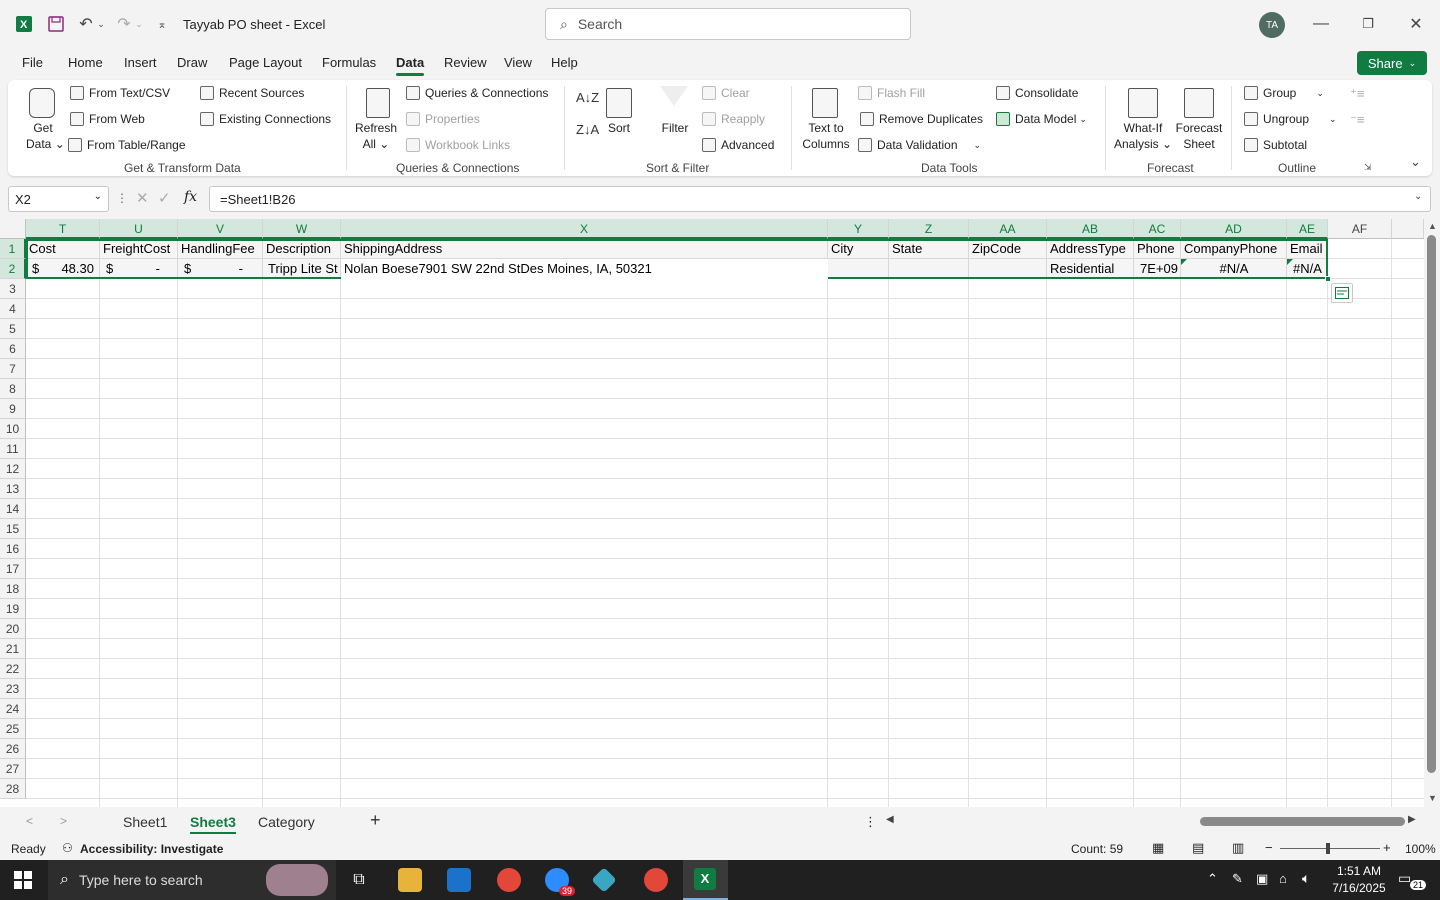 Image resolution: width=1440 pixels, height=900 pixels. Describe the element at coordinates (56, 24) in the screenshot. I see `save-icon` at that location.